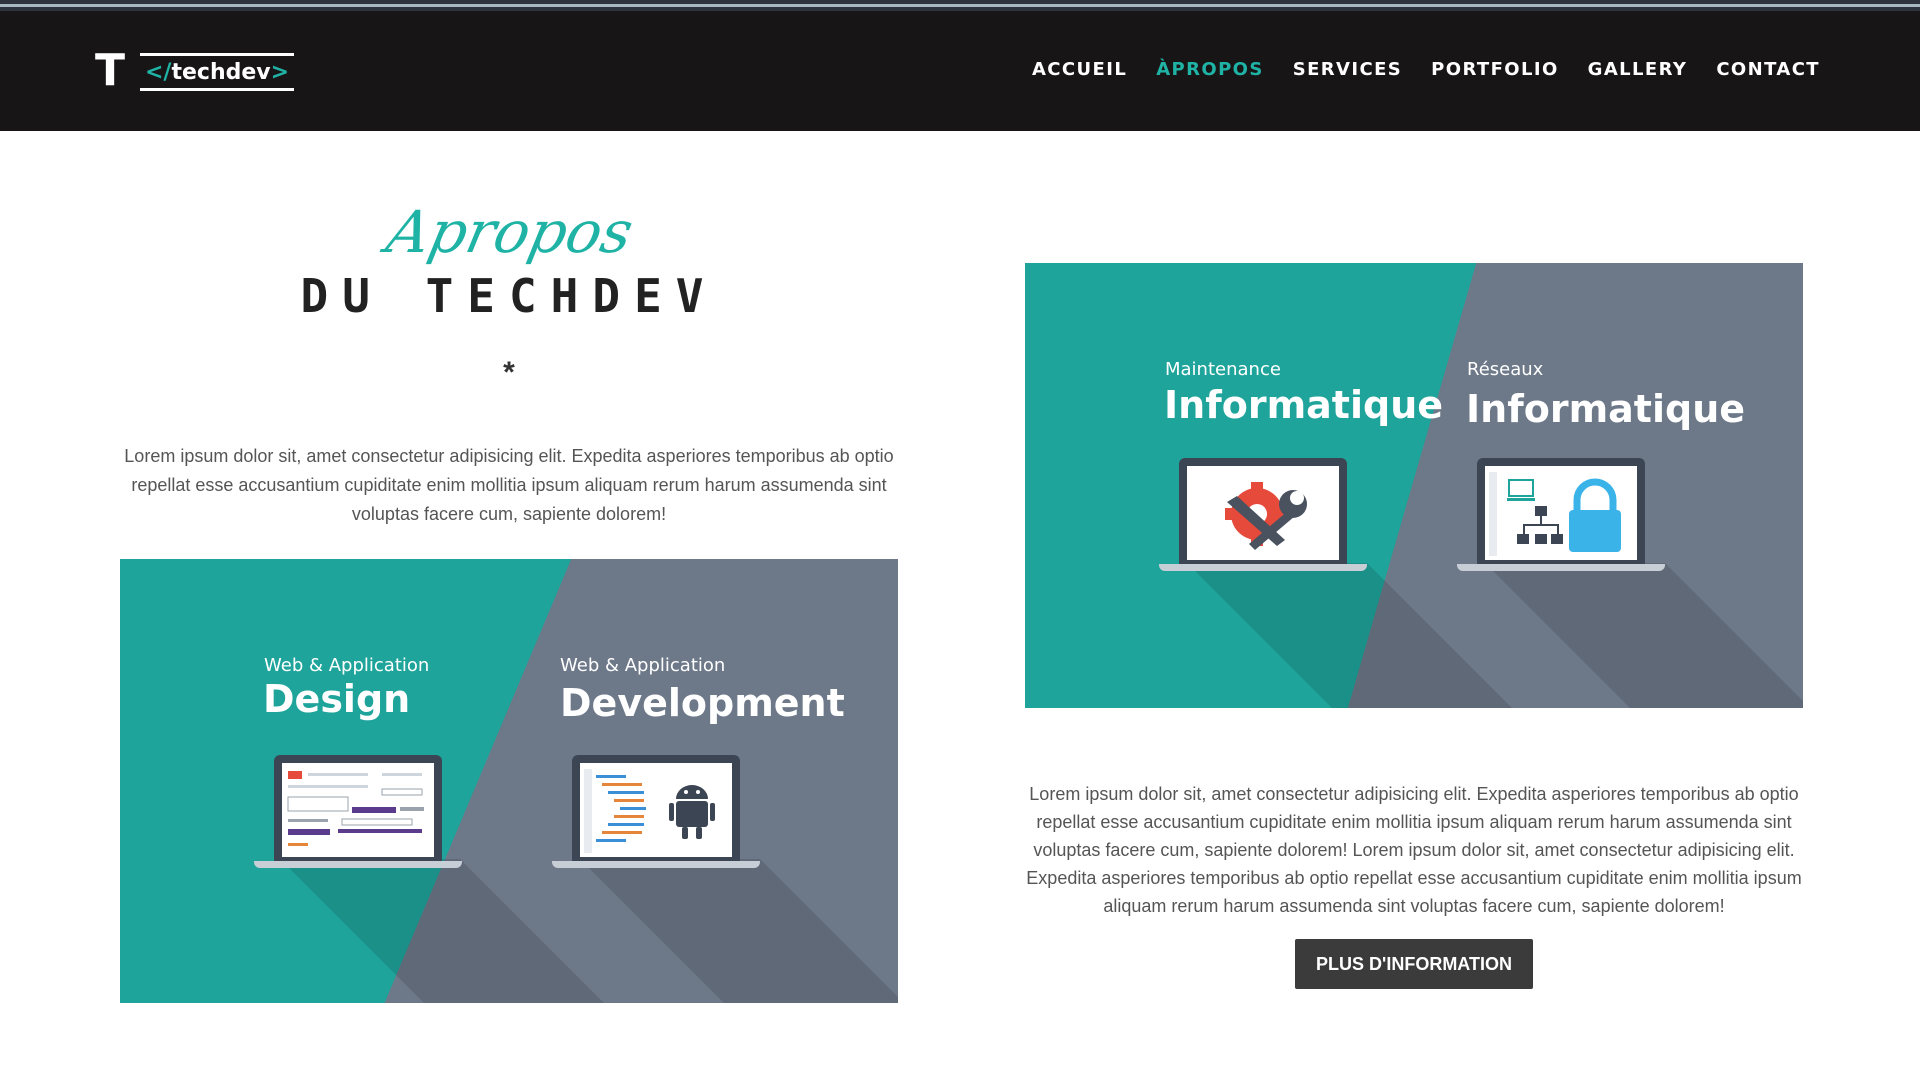  What do you see at coordinates (1505, 369) in the screenshot?
I see `reseaux-subtitle: Réseaux` at bounding box center [1505, 369].